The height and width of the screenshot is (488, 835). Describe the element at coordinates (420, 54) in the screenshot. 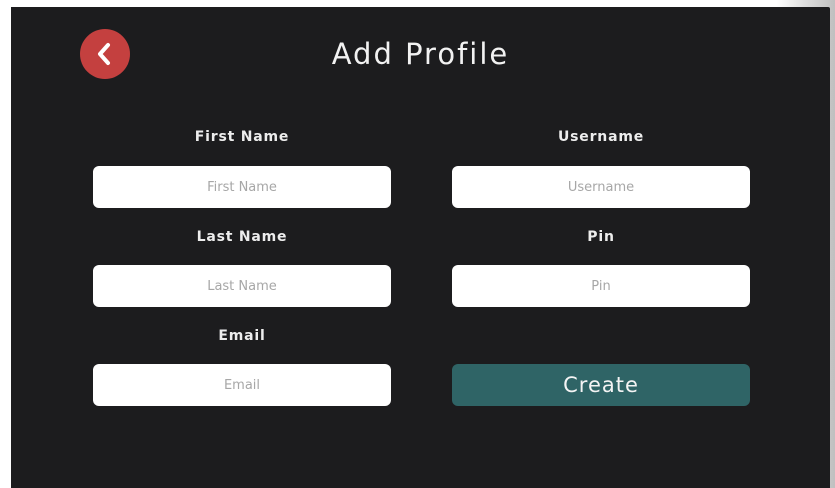

I see `page-title: Add Profile` at that location.